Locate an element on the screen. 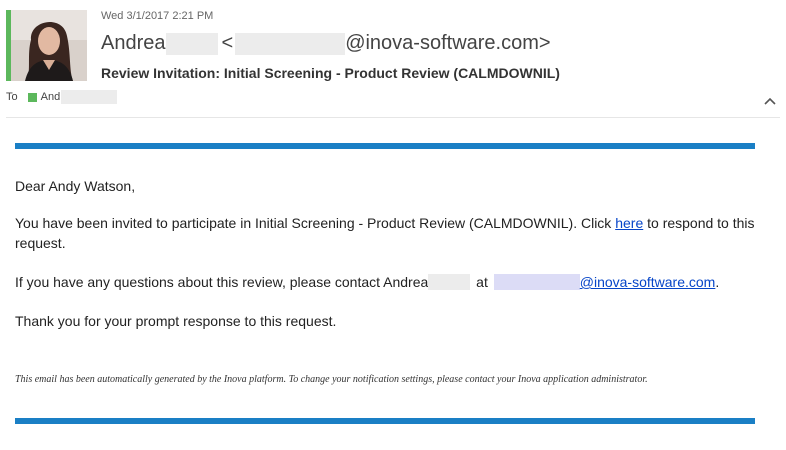 This screenshot has width=786, height=450. top-accent-rule is located at coordinates (385, 146).